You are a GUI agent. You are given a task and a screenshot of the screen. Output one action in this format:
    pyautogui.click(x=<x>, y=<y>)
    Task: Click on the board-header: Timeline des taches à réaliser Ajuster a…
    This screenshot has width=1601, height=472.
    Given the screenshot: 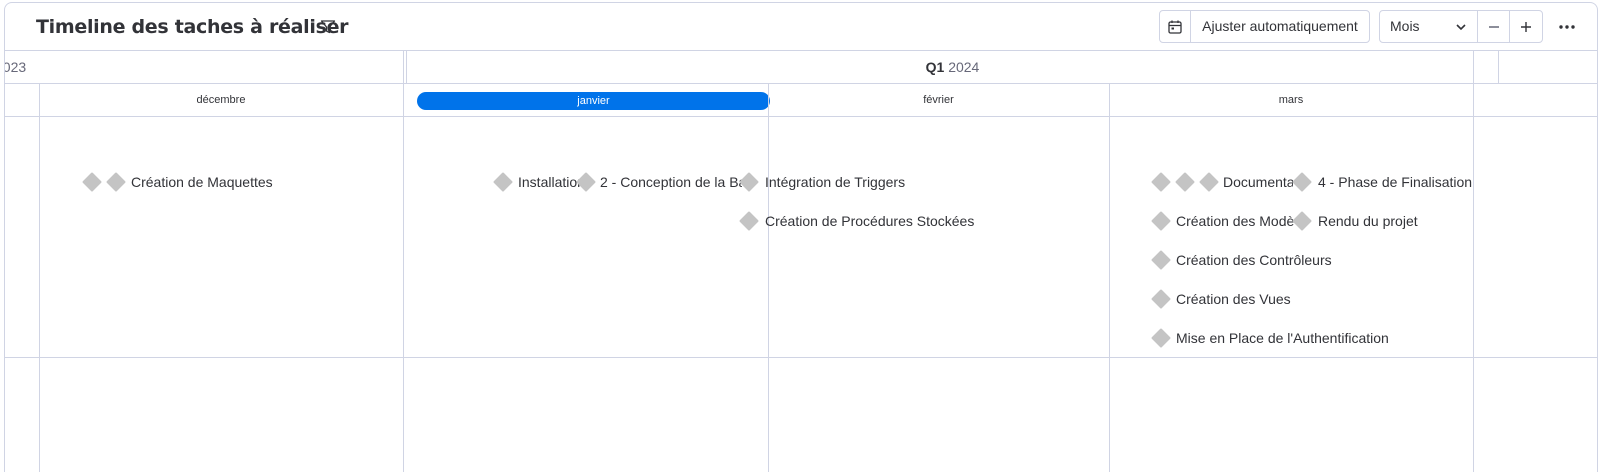 What is the action you would take?
    pyautogui.click(x=801, y=27)
    